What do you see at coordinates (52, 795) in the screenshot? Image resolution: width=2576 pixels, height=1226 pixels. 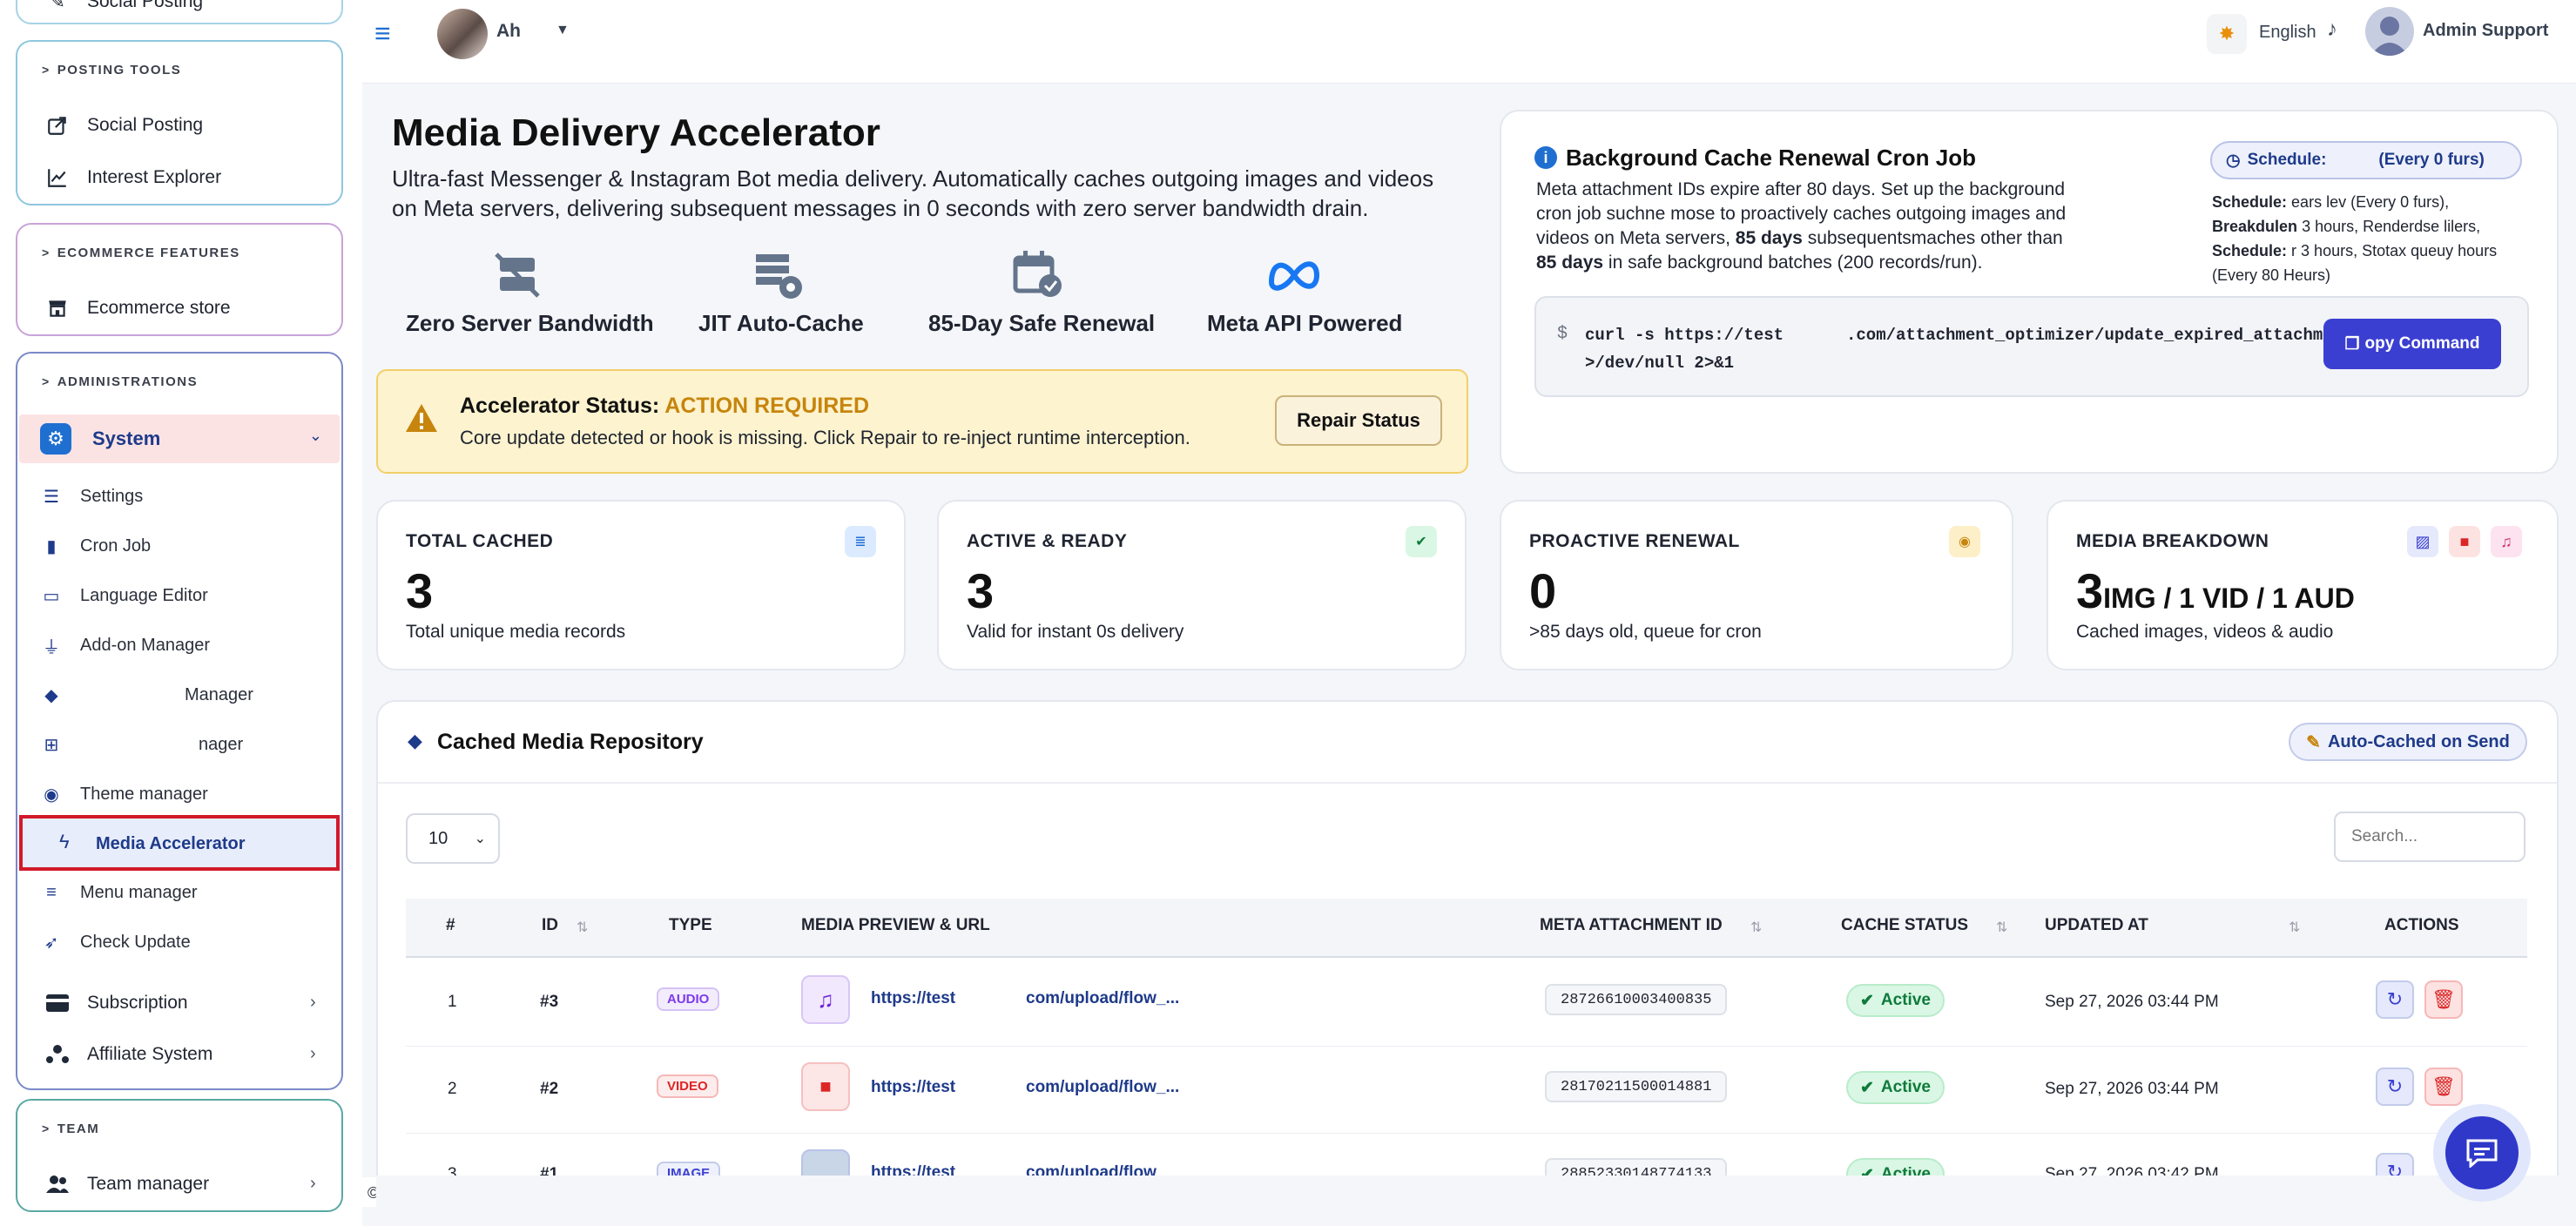 I see `palette-icon: ◉` at bounding box center [52, 795].